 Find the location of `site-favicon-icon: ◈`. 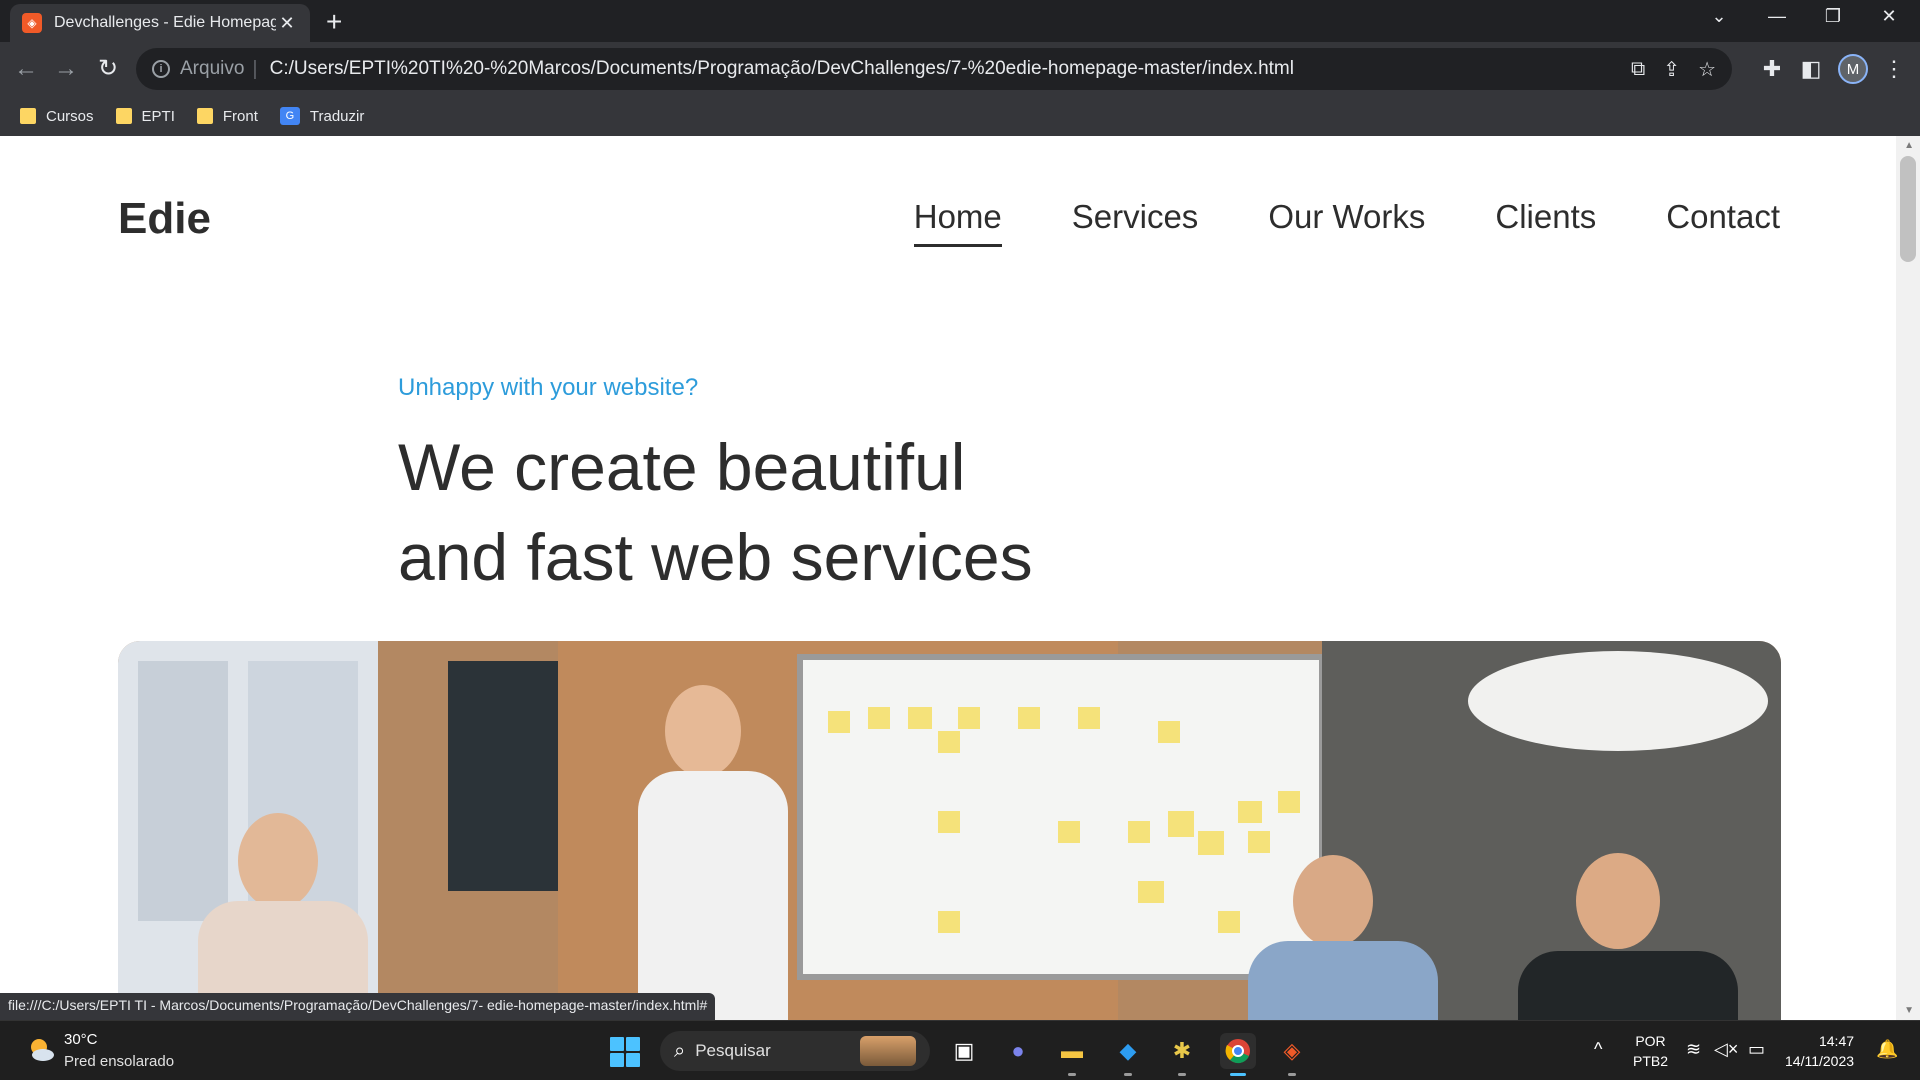

site-favicon-icon: ◈ is located at coordinates (32, 23).